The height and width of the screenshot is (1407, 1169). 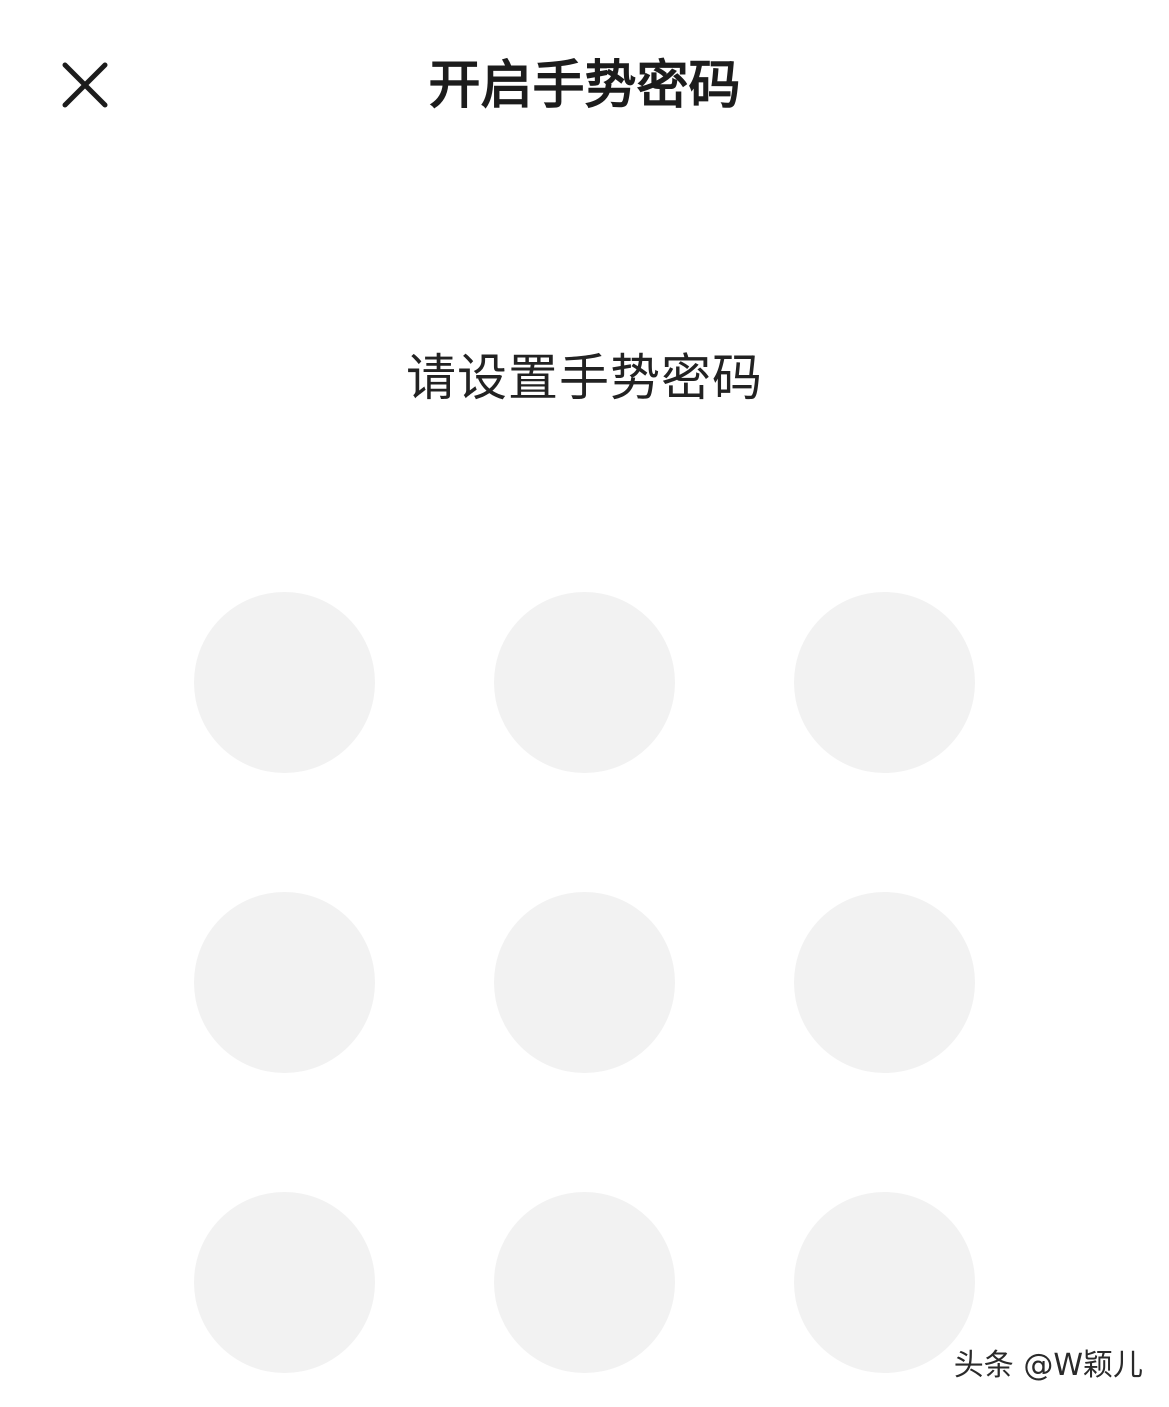 I want to click on watermark: 头条 @W颖儿, so click(x=1048, y=1365).